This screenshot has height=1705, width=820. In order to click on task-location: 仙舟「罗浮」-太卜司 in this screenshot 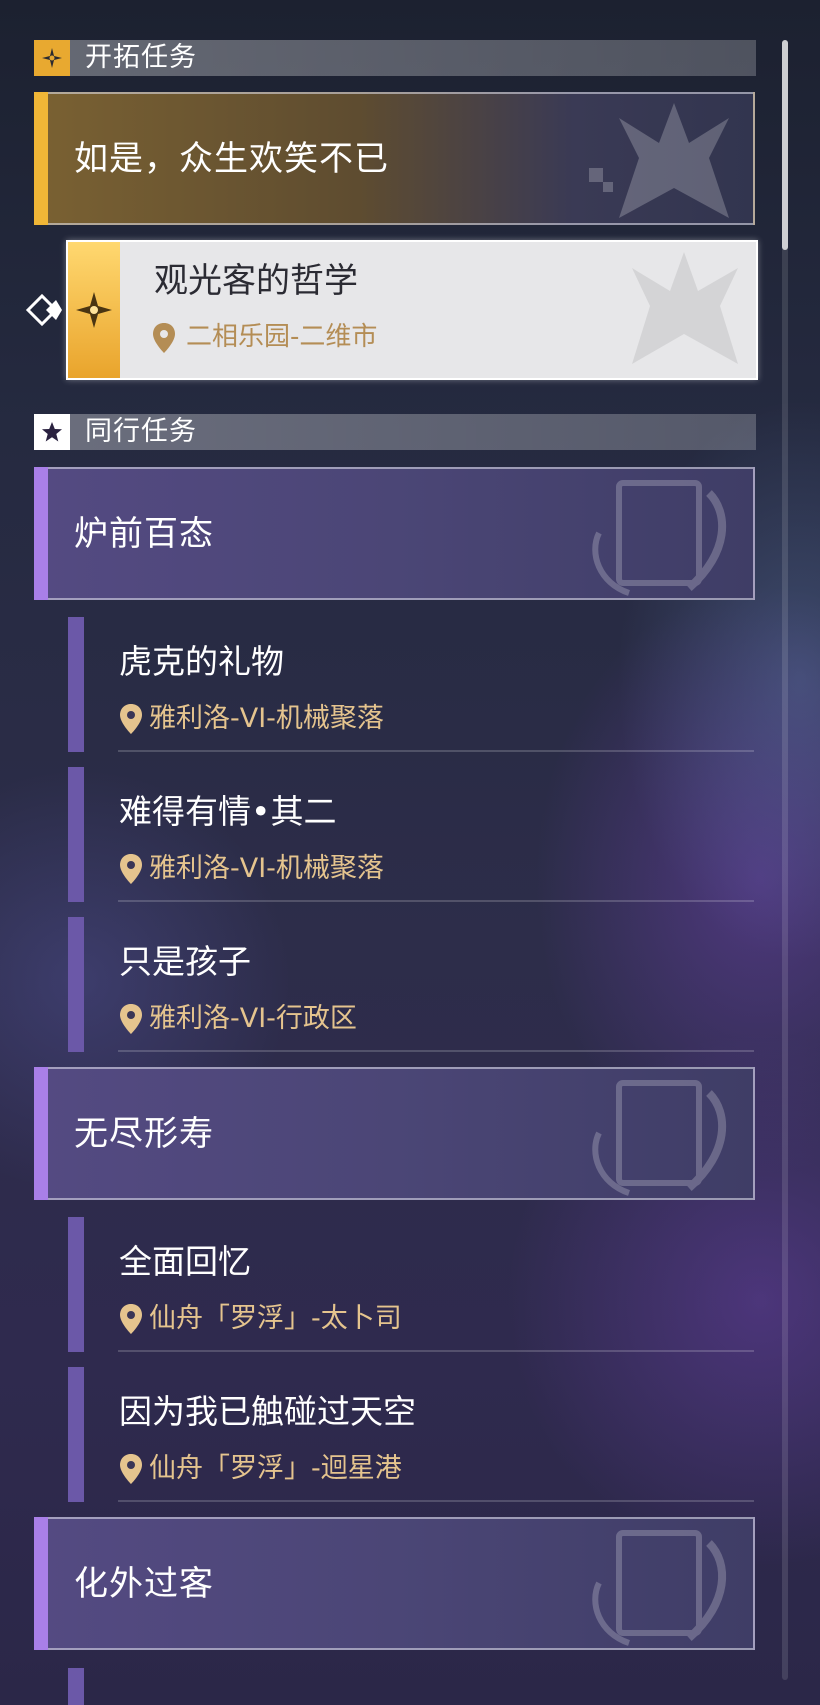, I will do `click(275, 1318)`.